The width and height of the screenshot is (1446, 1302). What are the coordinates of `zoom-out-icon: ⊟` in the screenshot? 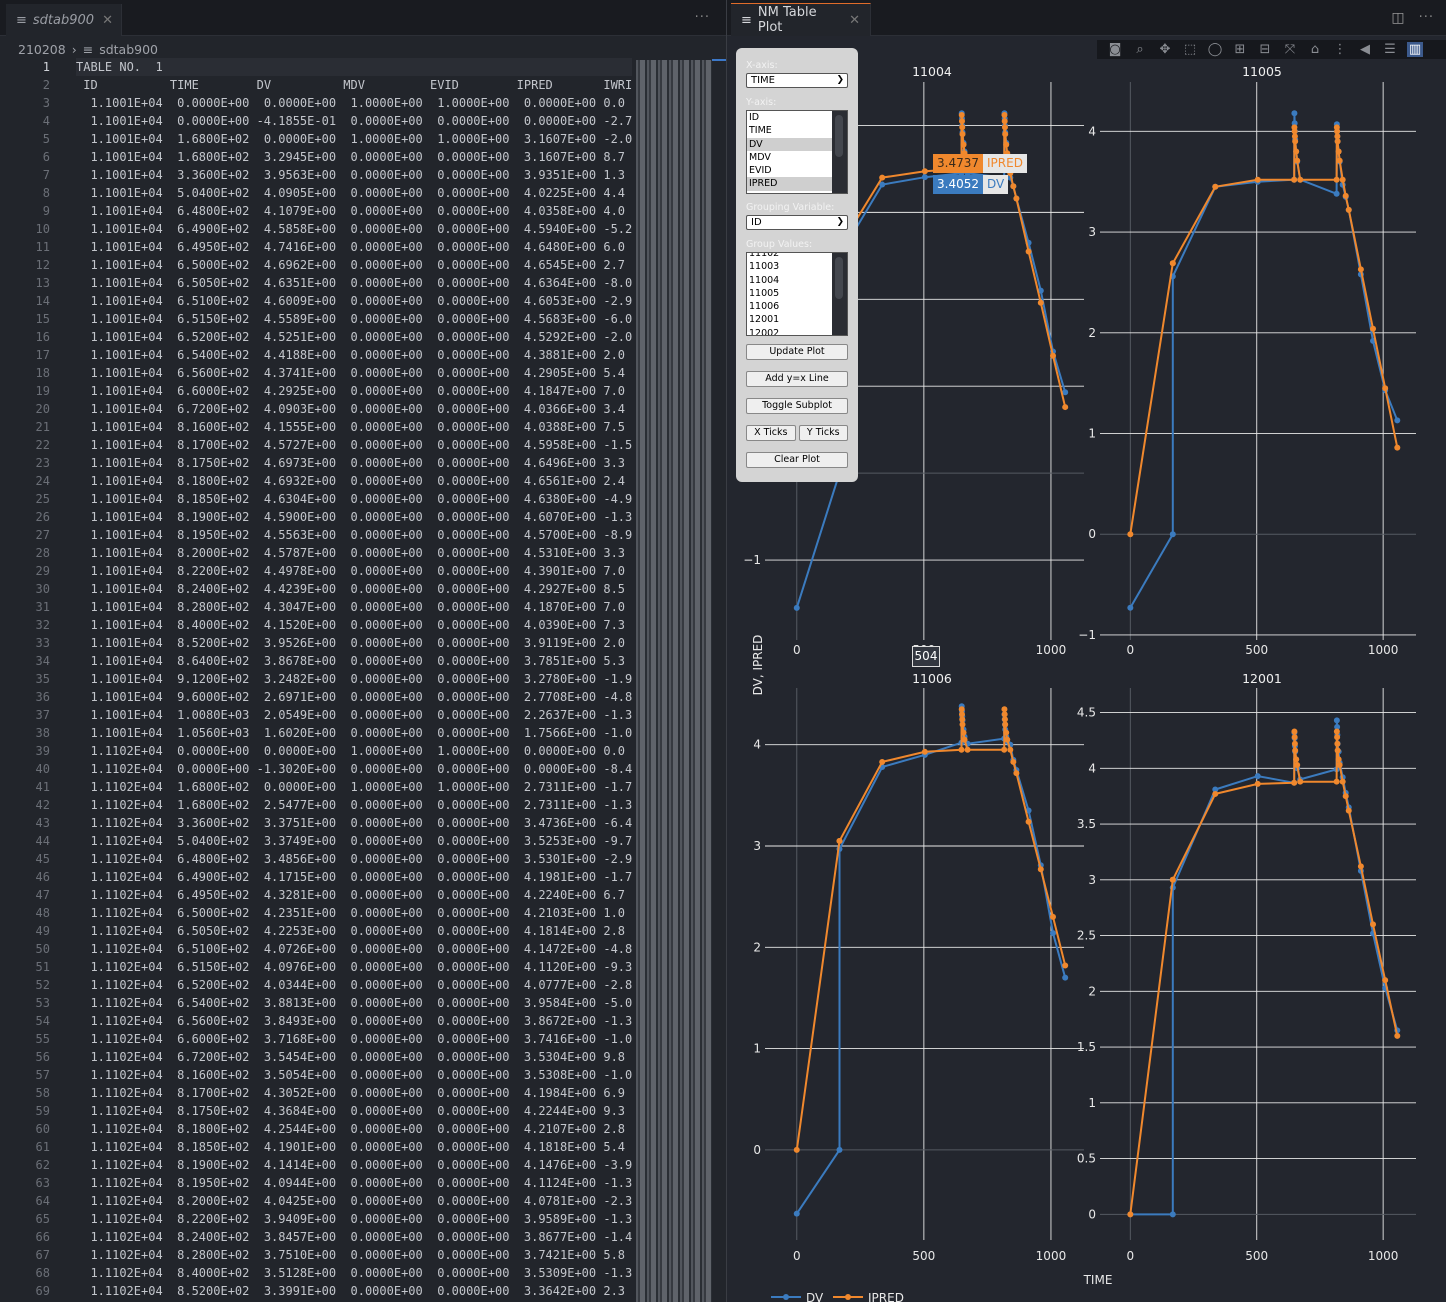 It's located at (1265, 49).